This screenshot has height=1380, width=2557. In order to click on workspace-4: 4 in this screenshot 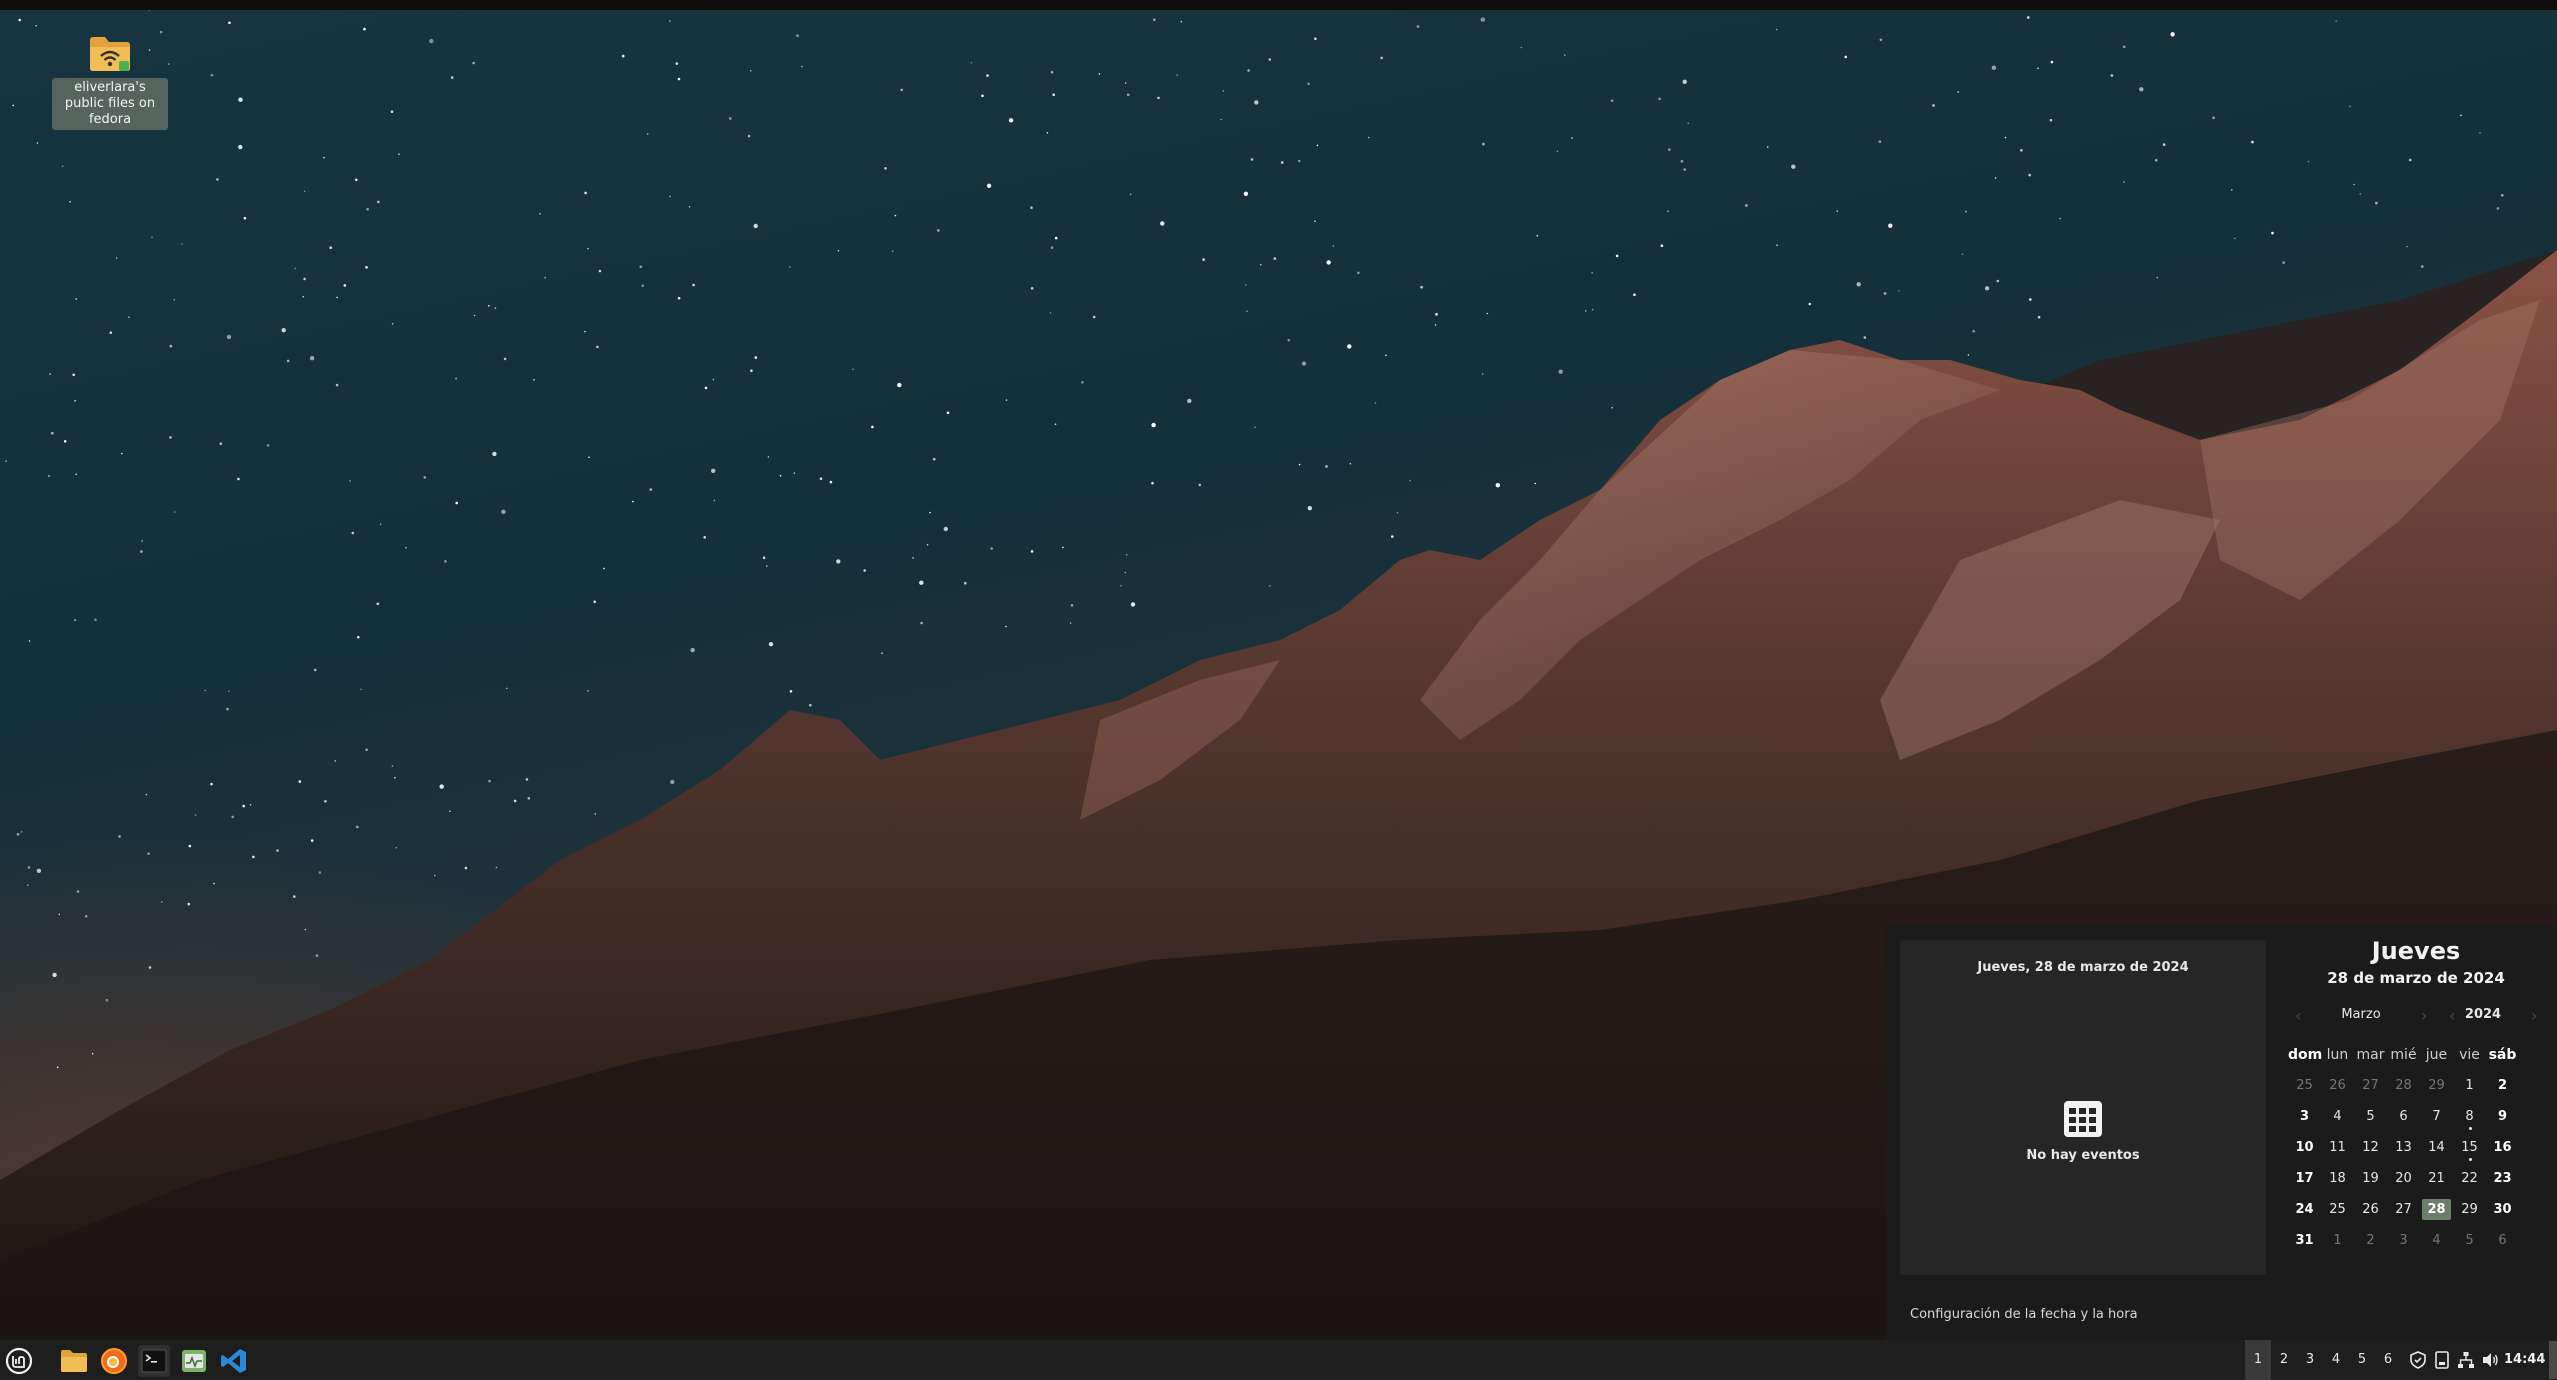, I will do `click(2336, 1360)`.